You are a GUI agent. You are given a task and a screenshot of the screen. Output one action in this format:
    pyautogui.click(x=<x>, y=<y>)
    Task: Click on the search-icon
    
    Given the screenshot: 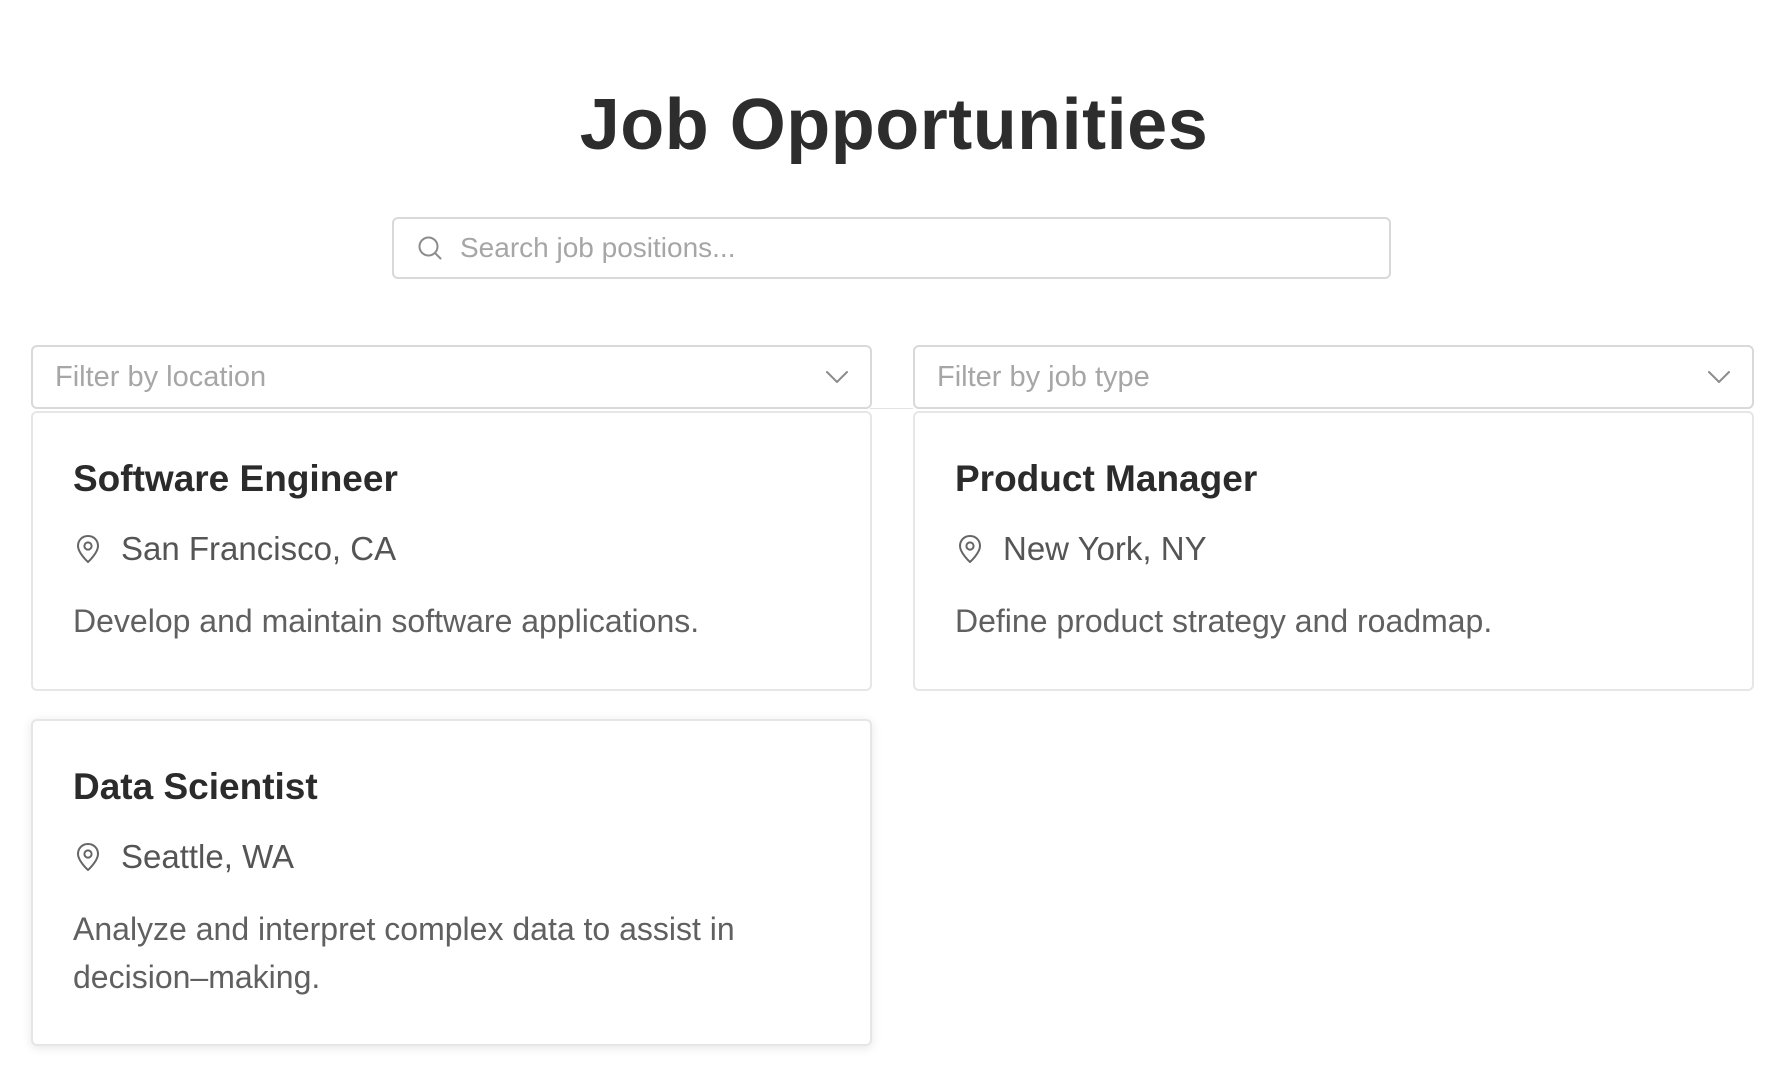 What is the action you would take?
    pyautogui.click(x=430, y=248)
    